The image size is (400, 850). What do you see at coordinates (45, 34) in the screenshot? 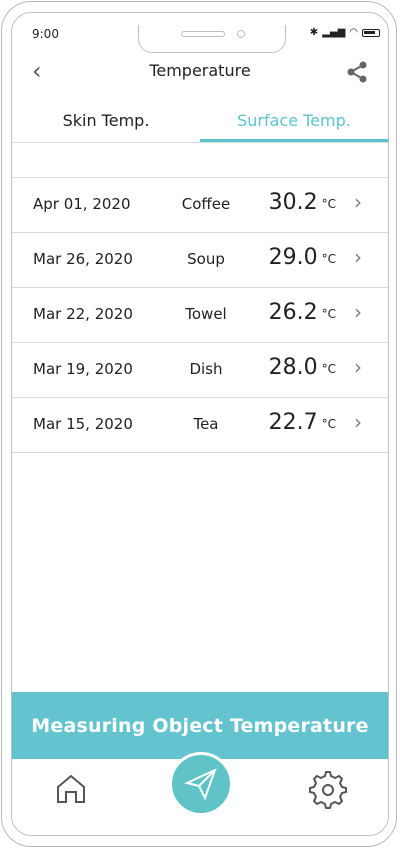
I see `status-time: 9:00` at bounding box center [45, 34].